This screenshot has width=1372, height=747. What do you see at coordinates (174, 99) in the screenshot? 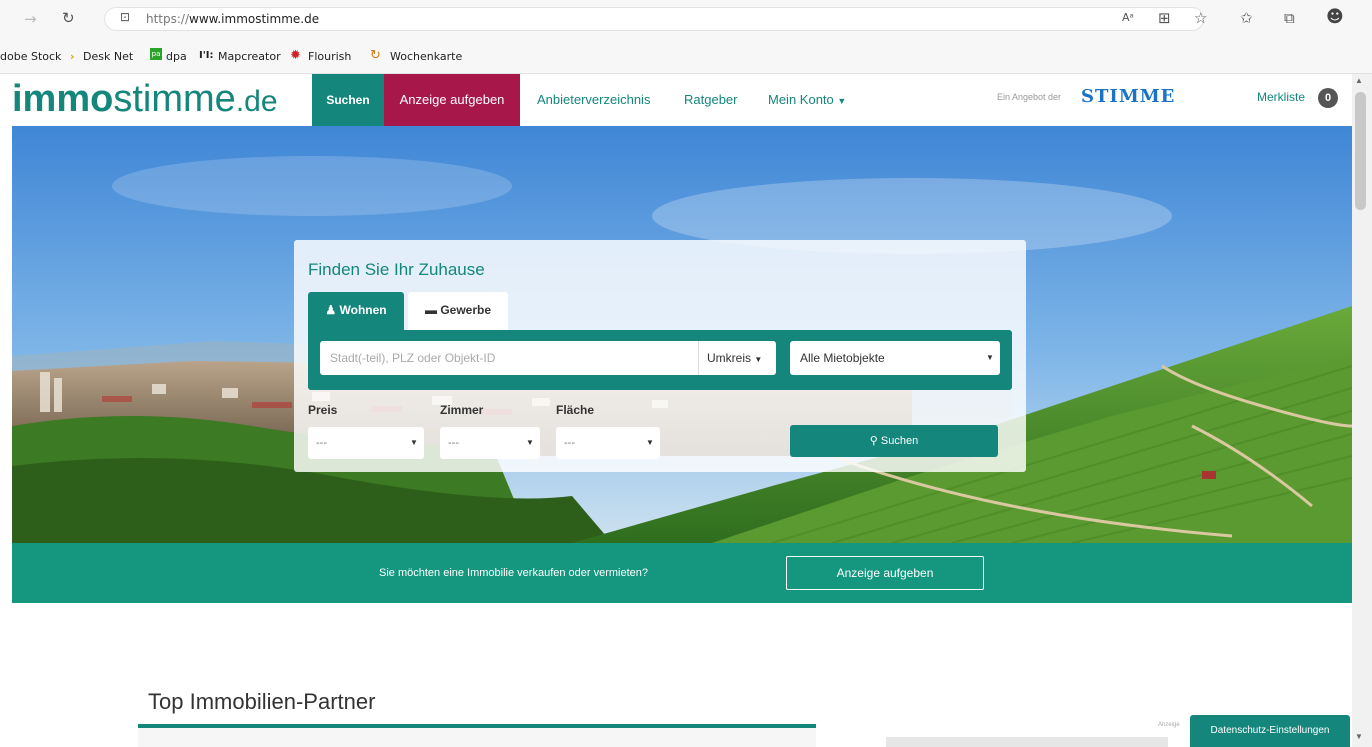
I see `logo-light: stimme` at bounding box center [174, 99].